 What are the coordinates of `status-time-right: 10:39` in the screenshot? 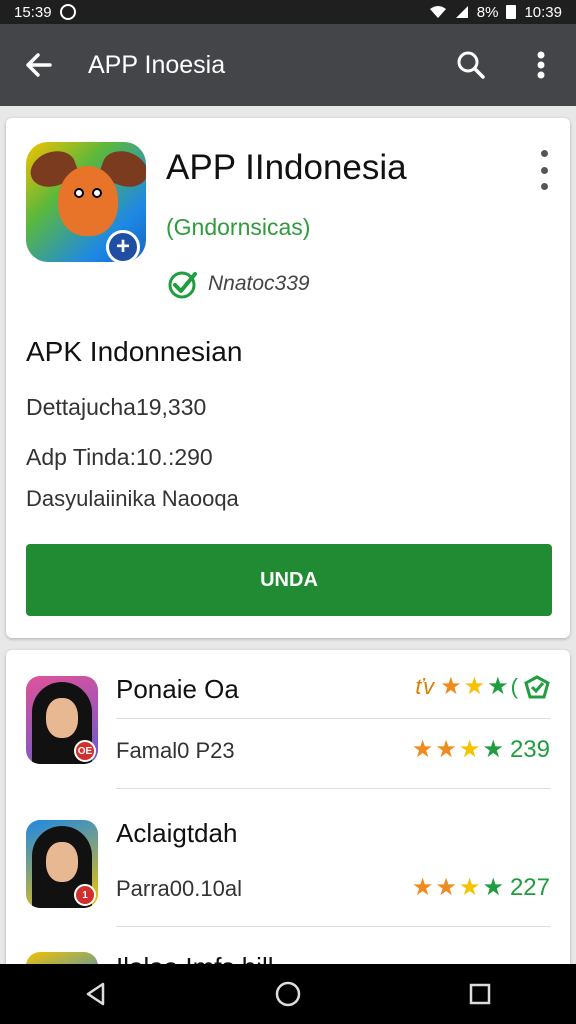 It's located at (543, 12).